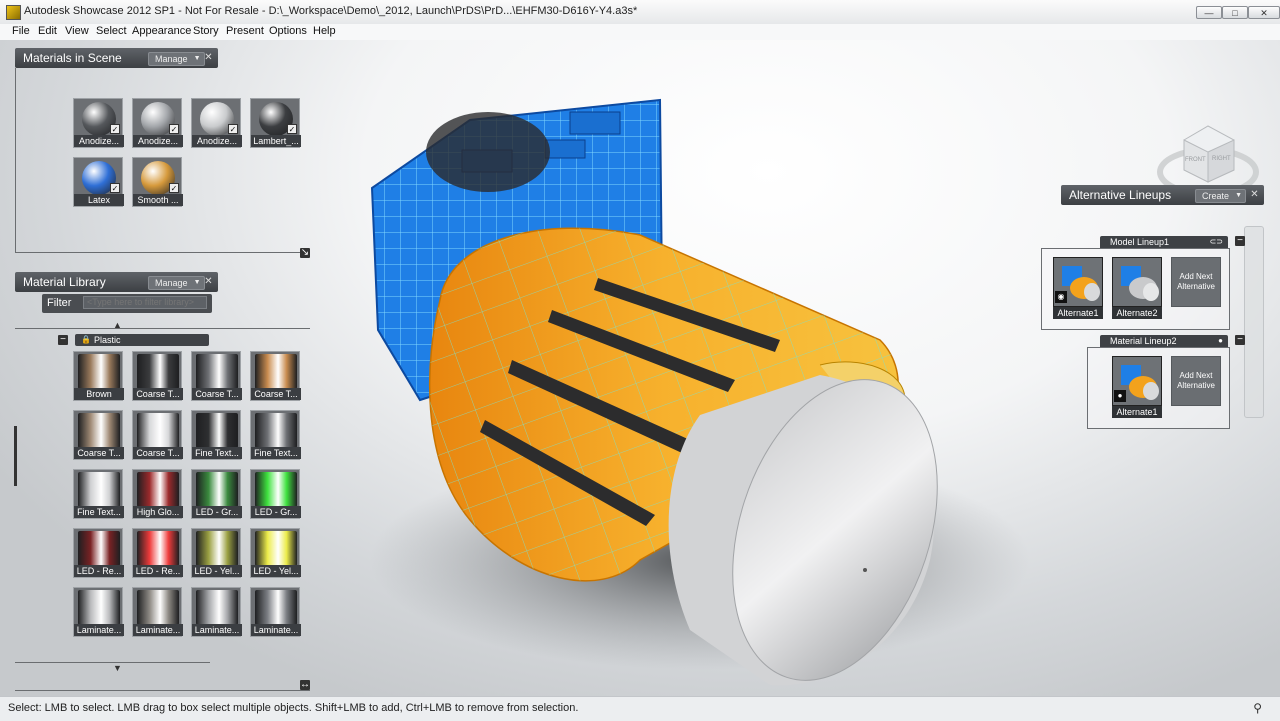 The image size is (1280, 721). What do you see at coordinates (1257, 708) in the screenshot?
I see `status-icon: ⚲` at bounding box center [1257, 708].